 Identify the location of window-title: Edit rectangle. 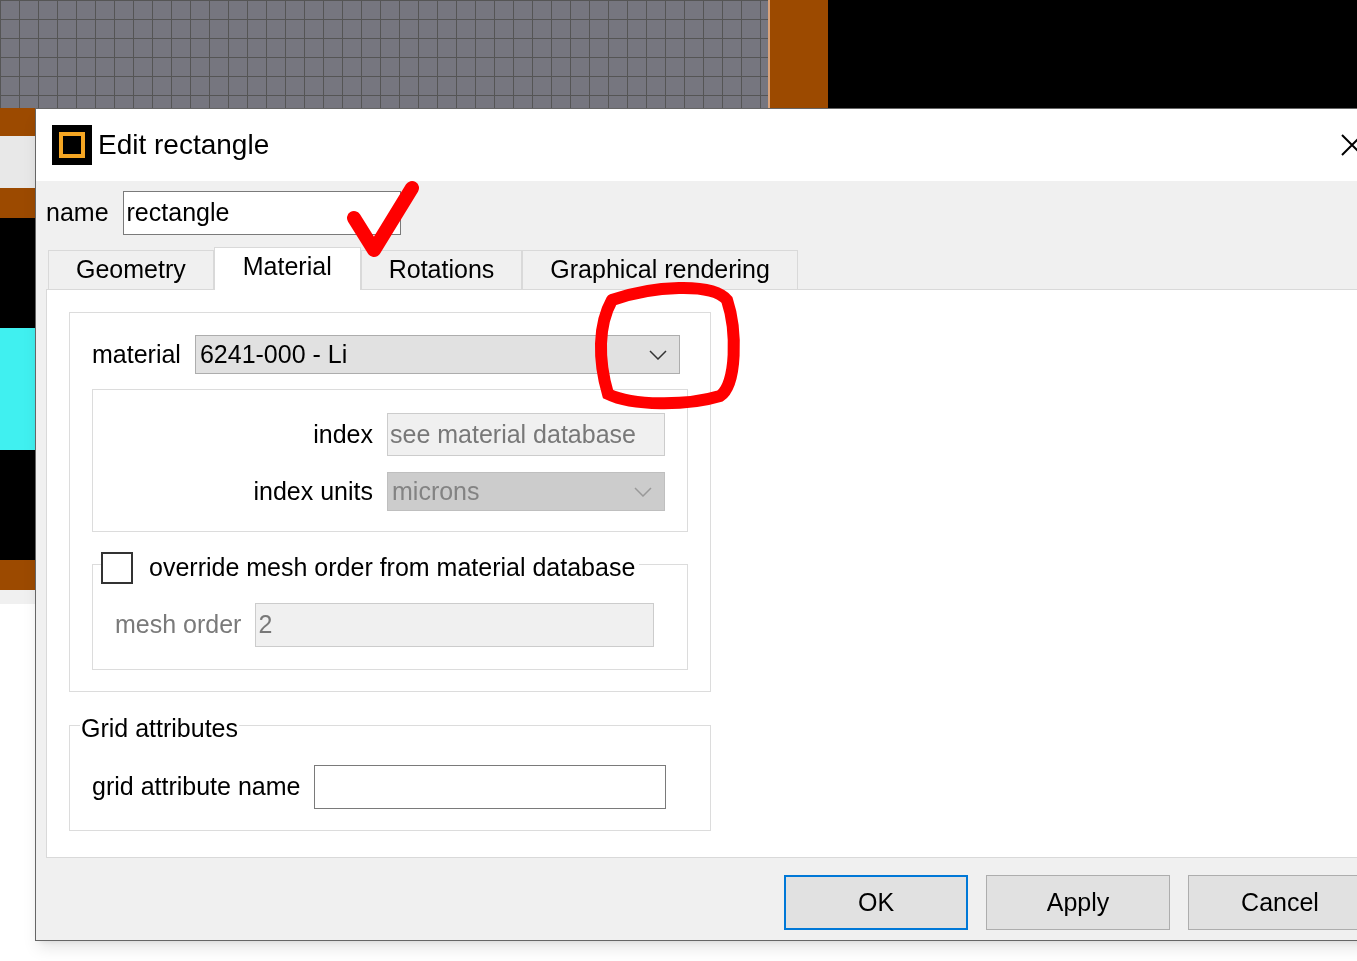
(184, 145).